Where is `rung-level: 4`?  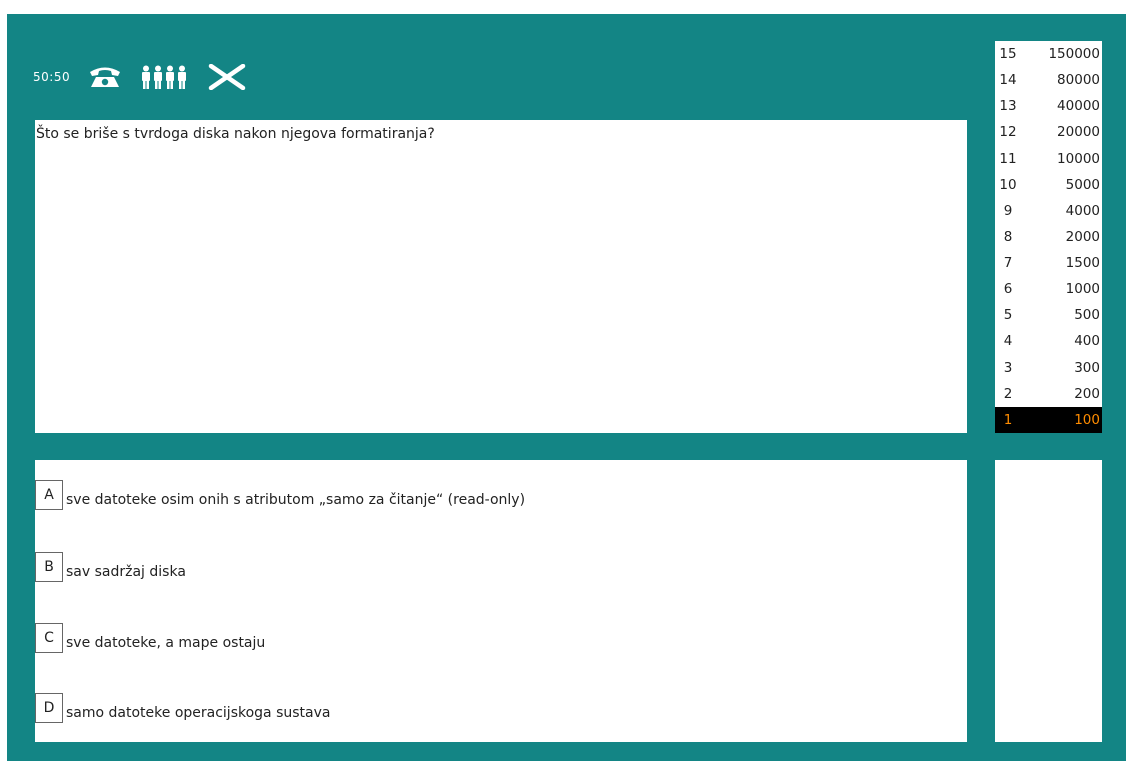
rung-level: 4 is located at coordinates (1008, 341).